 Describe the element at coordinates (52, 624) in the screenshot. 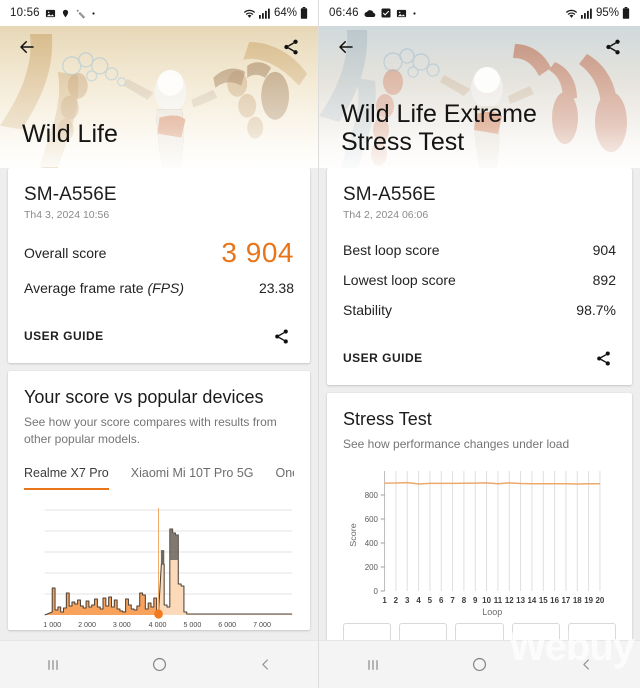

I see `svg-text: 1 000` at that location.